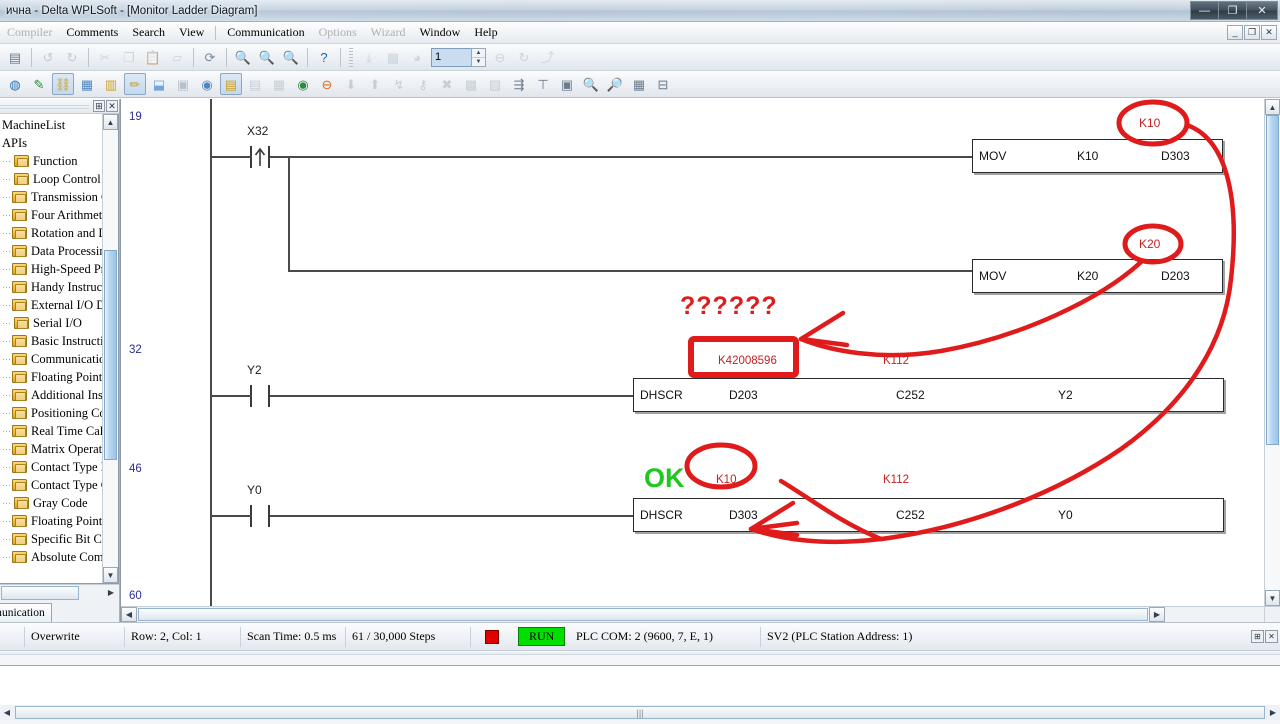  What do you see at coordinates (110, 575) in the screenshot?
I see `tree-scroll-down-arrow: ▼` at bounding box center [110, 575].